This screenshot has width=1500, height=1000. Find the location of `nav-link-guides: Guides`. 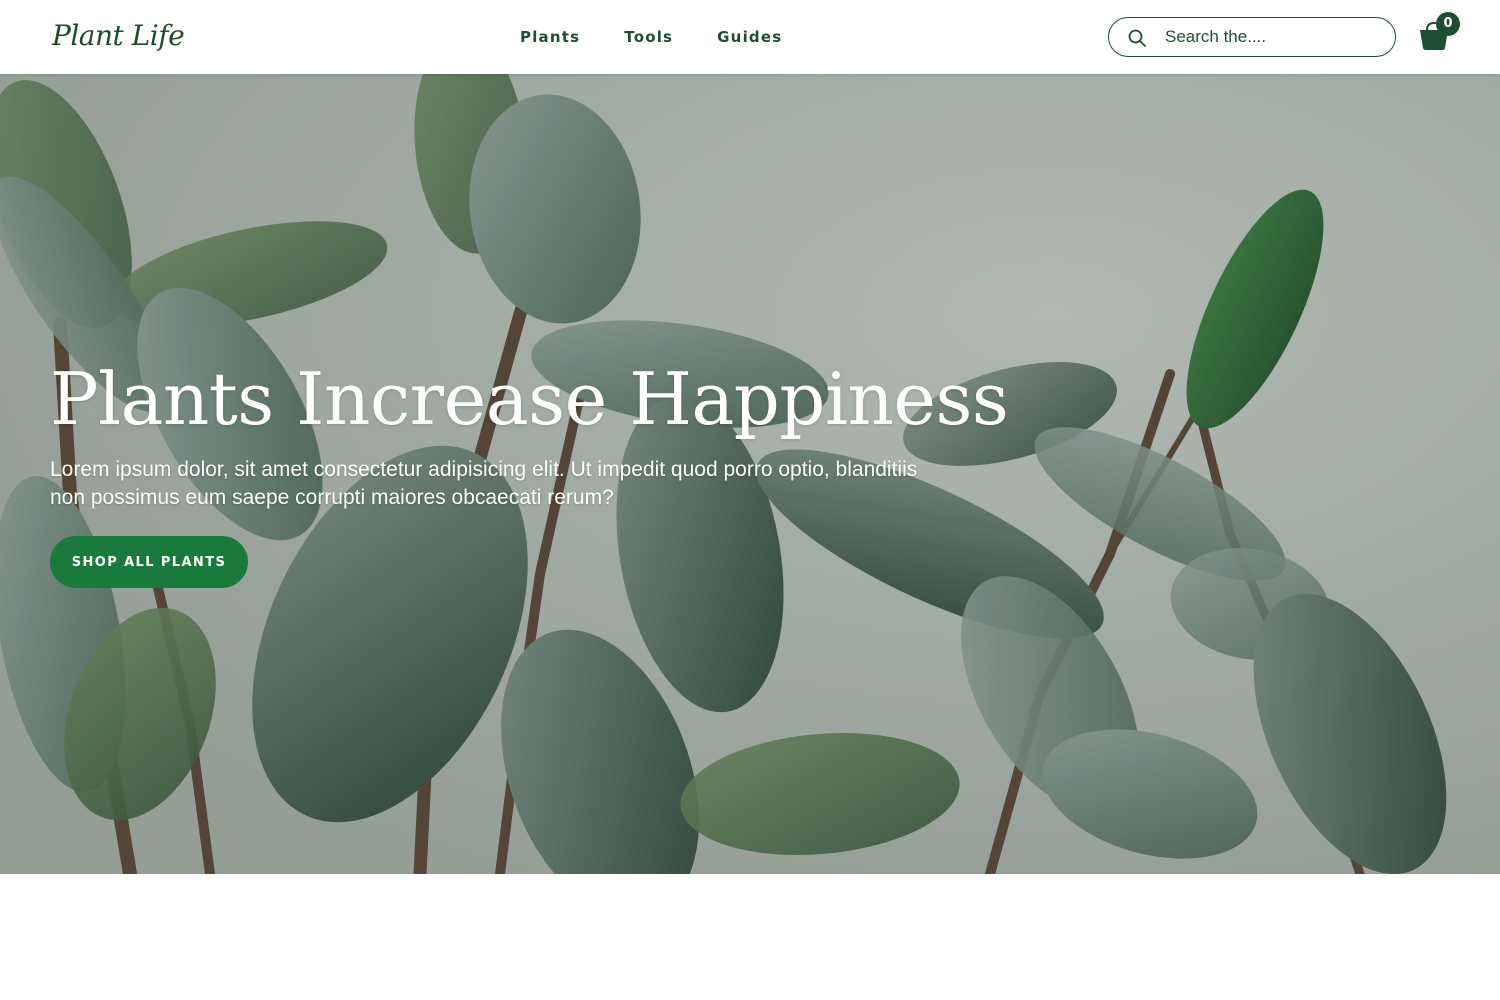

nav-link-guides: Guides is located at coordinates (749, 37).